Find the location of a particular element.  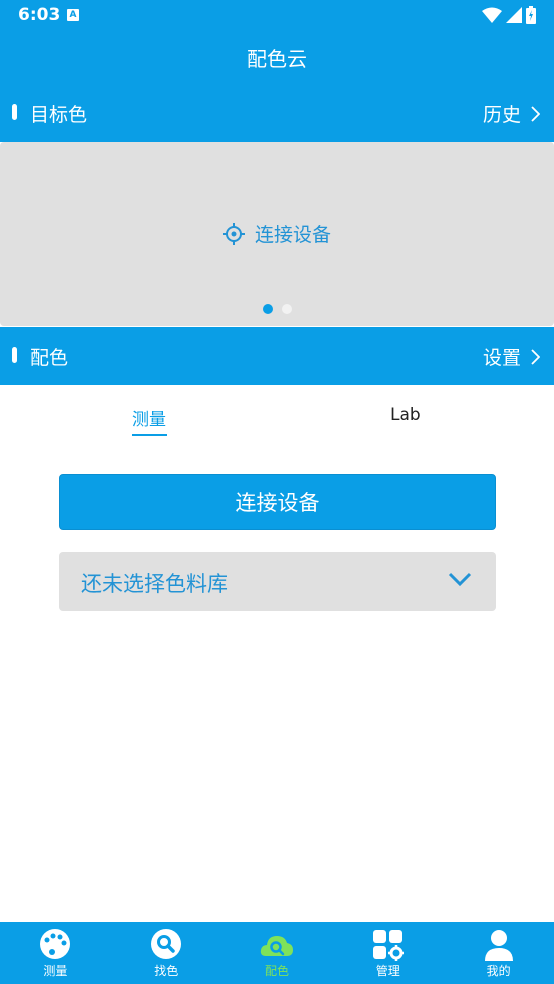

target-color-label: 目标色 is located at coordinates (59, 115).